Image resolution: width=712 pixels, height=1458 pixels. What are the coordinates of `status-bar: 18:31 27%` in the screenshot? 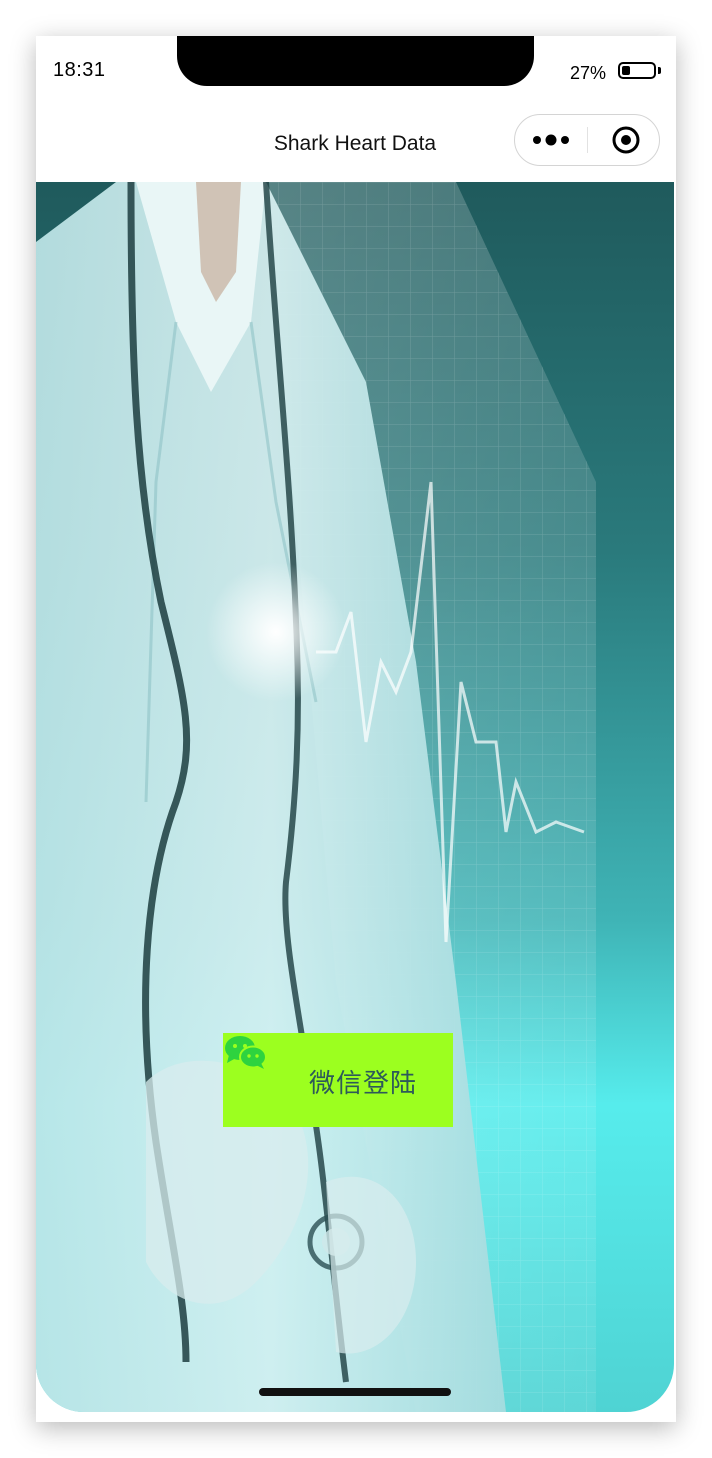 It's located at (355, 72).